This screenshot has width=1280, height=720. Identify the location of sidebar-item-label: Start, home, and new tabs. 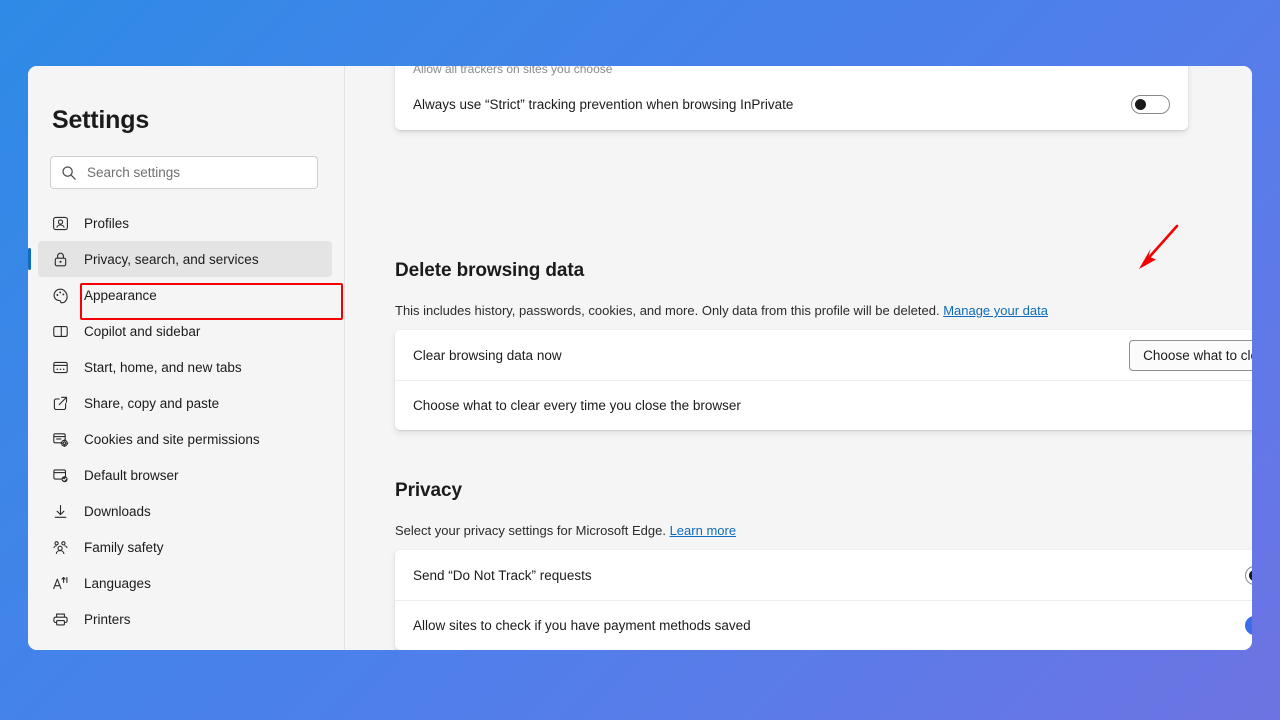
(163, 367).